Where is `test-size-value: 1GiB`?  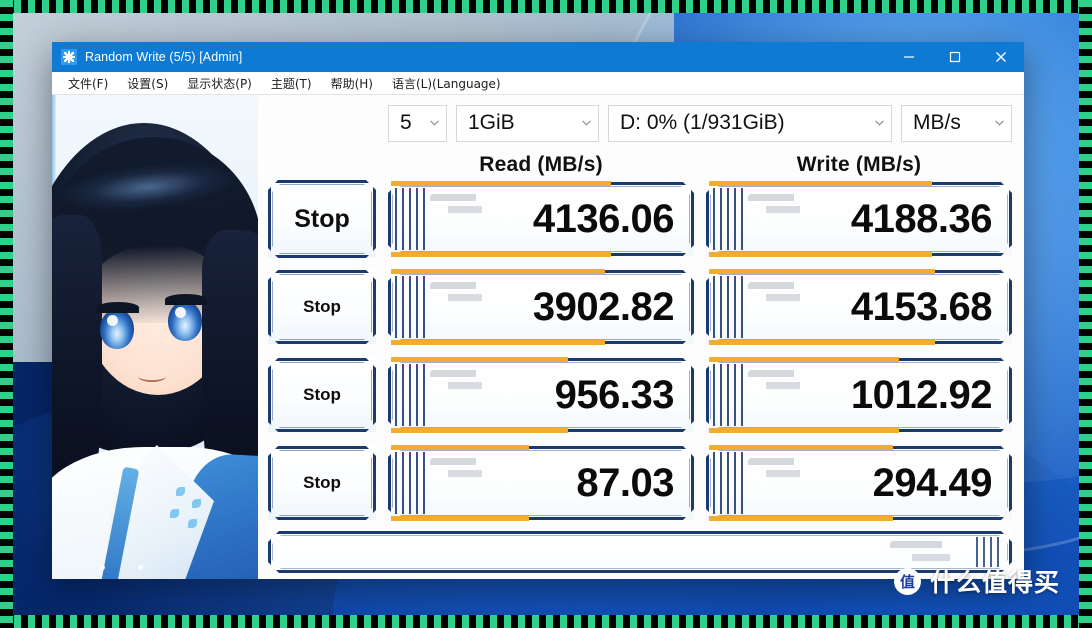
test-size-value: 1GiB is located at coordinates (491, 122).